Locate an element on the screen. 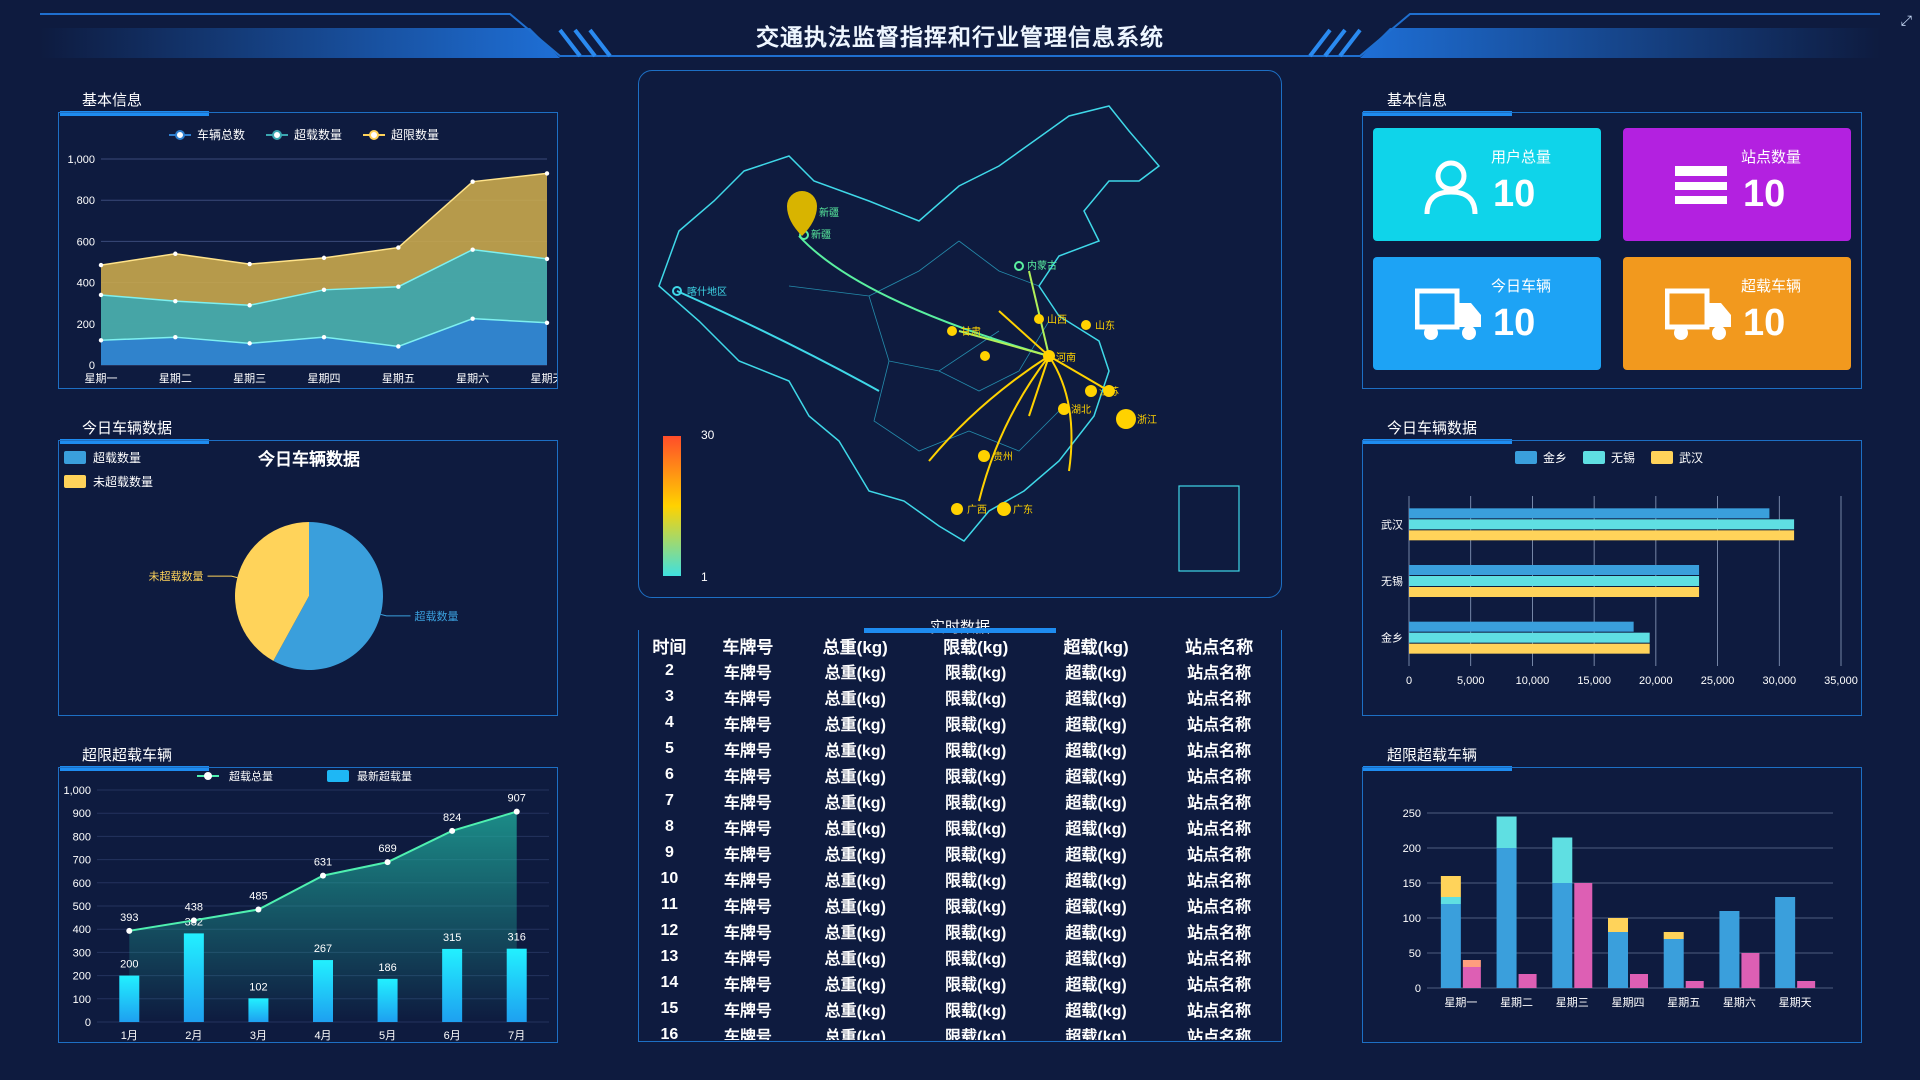  table-row: 4 车牌号 总重(kg) 限载(kg) 超载(kg) 站点名称 is located at coordinates (960, 723).